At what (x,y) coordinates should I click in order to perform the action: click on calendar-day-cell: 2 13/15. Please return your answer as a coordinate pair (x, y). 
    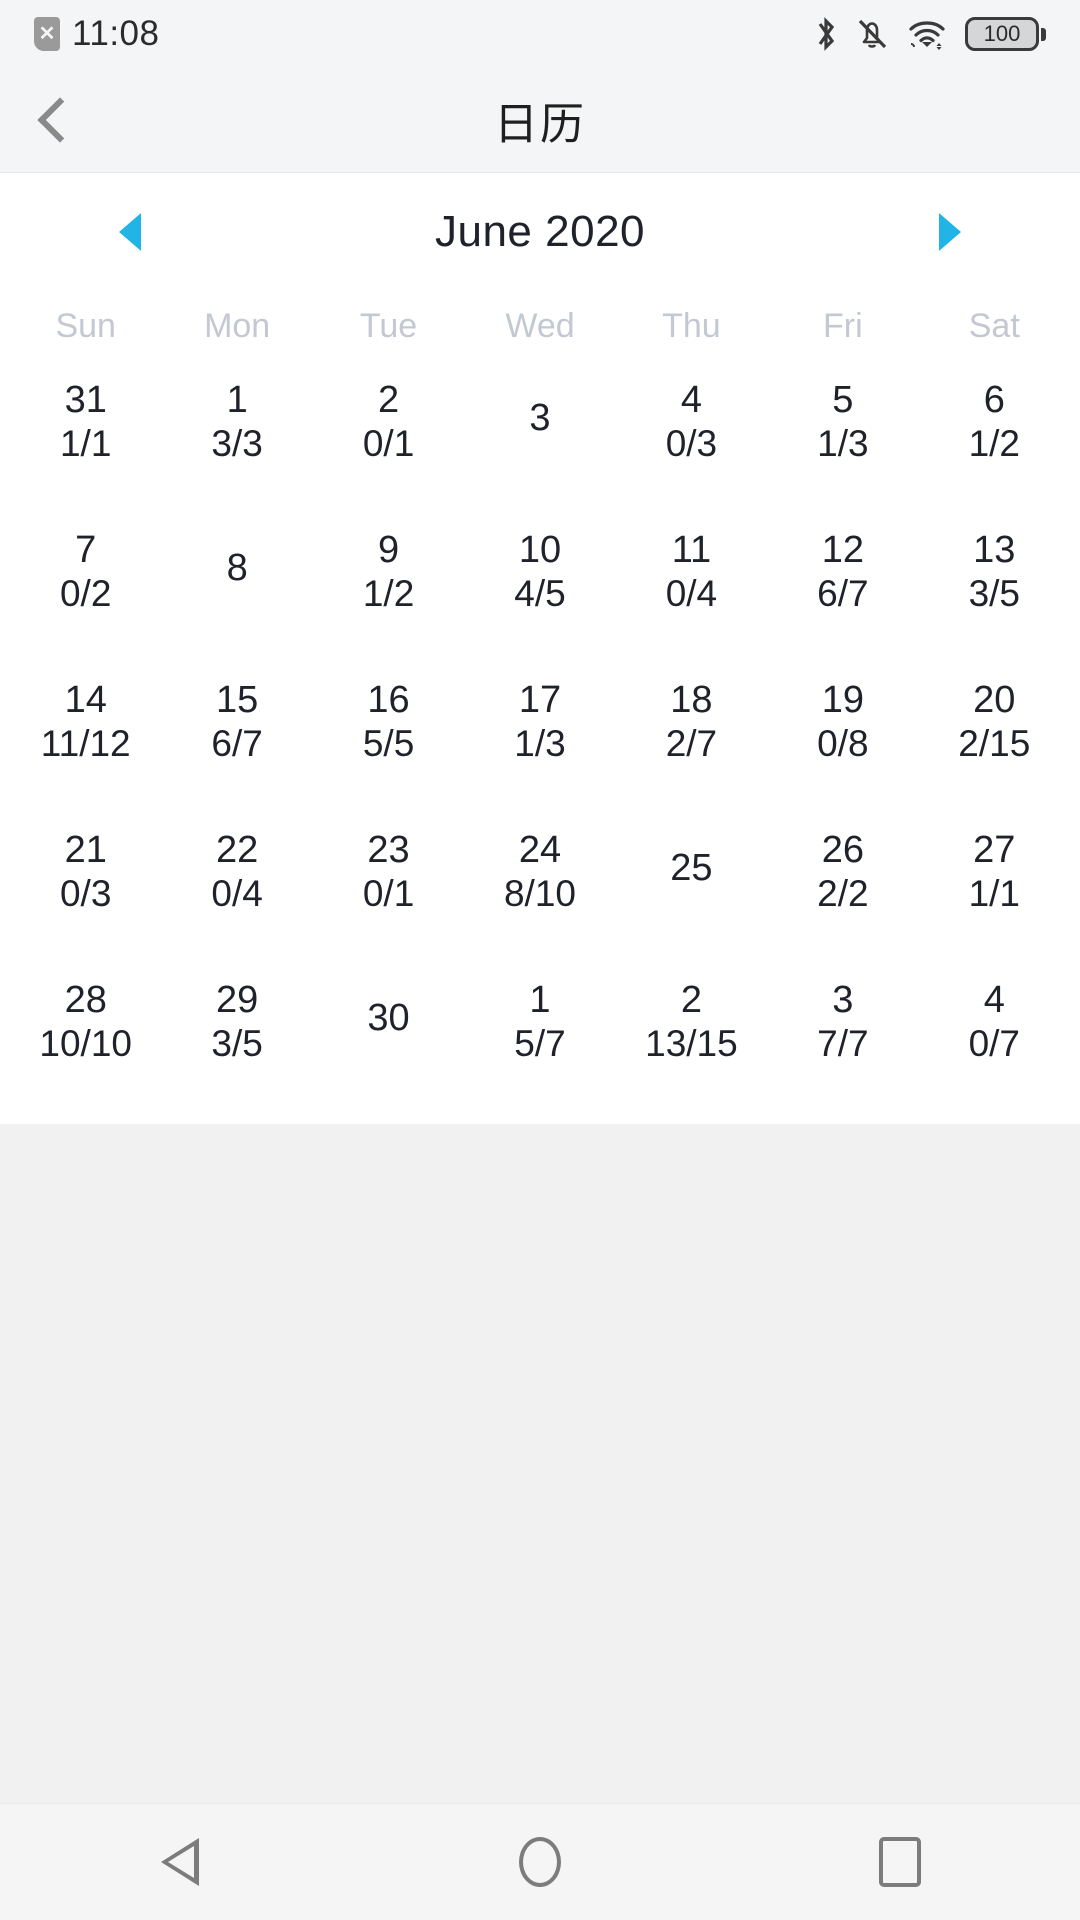
    Looking at the image, I should click on (691, 1021).